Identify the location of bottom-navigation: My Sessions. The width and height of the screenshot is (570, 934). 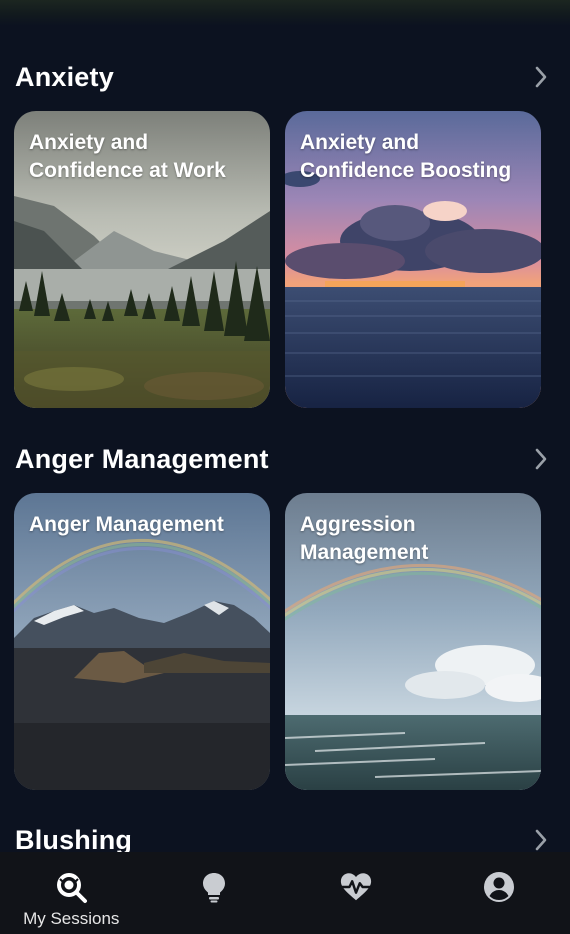
(285, 893).